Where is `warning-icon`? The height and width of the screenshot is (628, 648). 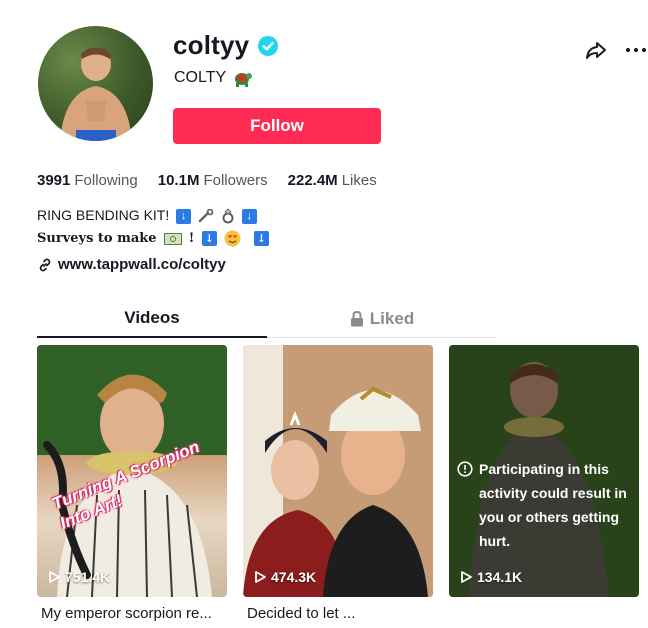 warning-icon is located at coordinates (465, 469).